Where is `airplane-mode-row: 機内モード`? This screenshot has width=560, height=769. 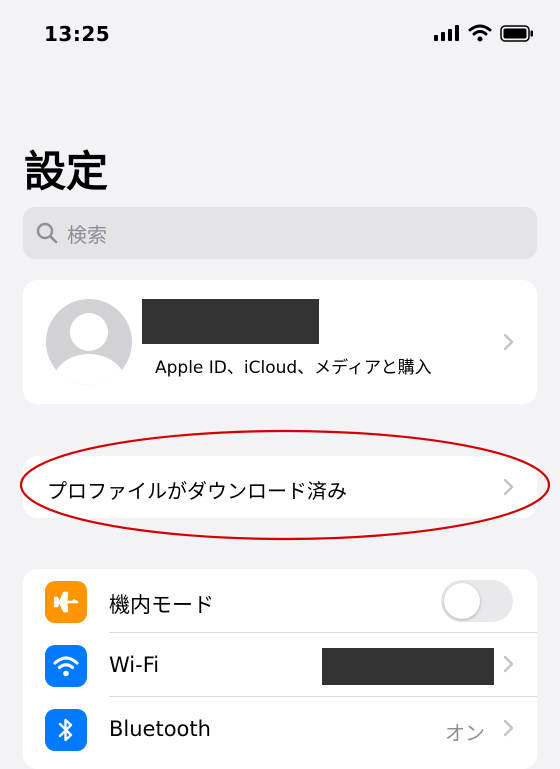
airplane-mode-row: 機内モード is located at coordinates (280, 601).